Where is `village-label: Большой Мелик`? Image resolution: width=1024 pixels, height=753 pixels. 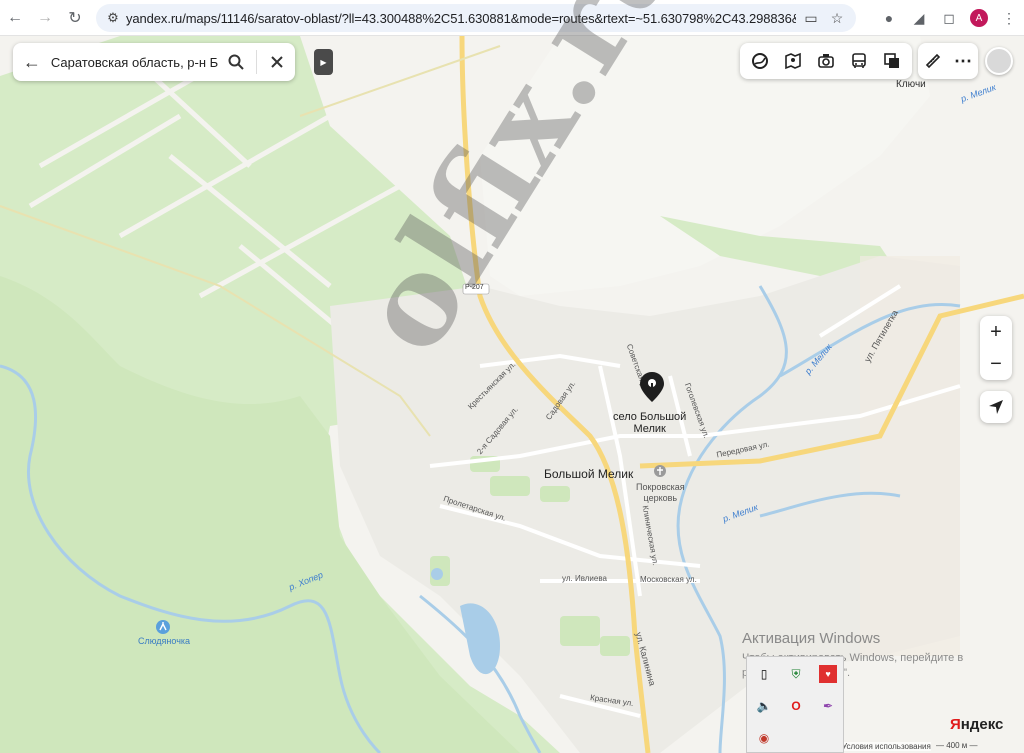
village-label: Большой Мелик is located at coordinates (589, 474).